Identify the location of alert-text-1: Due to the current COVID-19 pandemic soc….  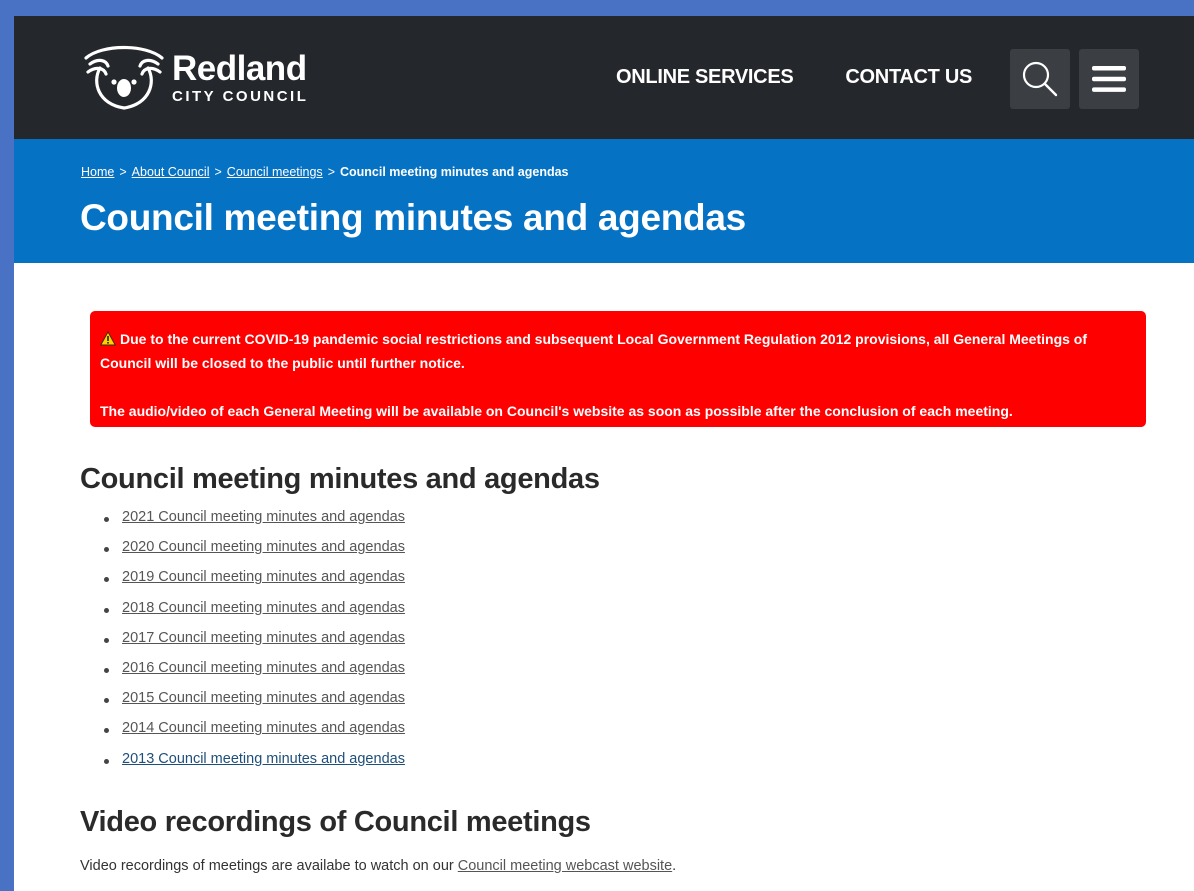
(594, 351).